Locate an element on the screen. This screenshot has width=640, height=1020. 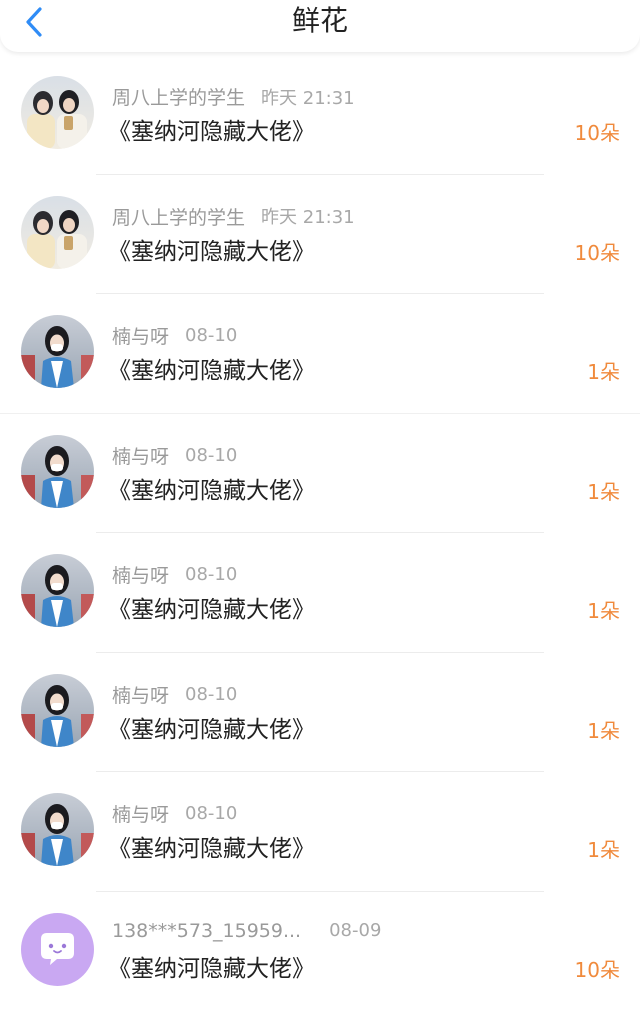
chat-bubble-avatar-icon is located at coordinates (57, 949).